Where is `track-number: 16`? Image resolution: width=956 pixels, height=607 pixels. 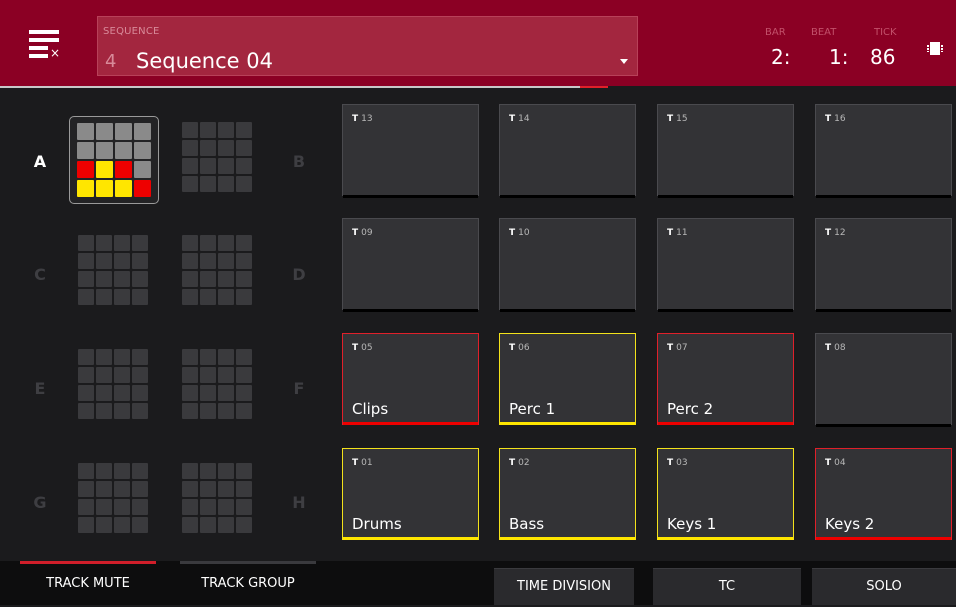
track-number: 16 is located at coordinates (840, 119).